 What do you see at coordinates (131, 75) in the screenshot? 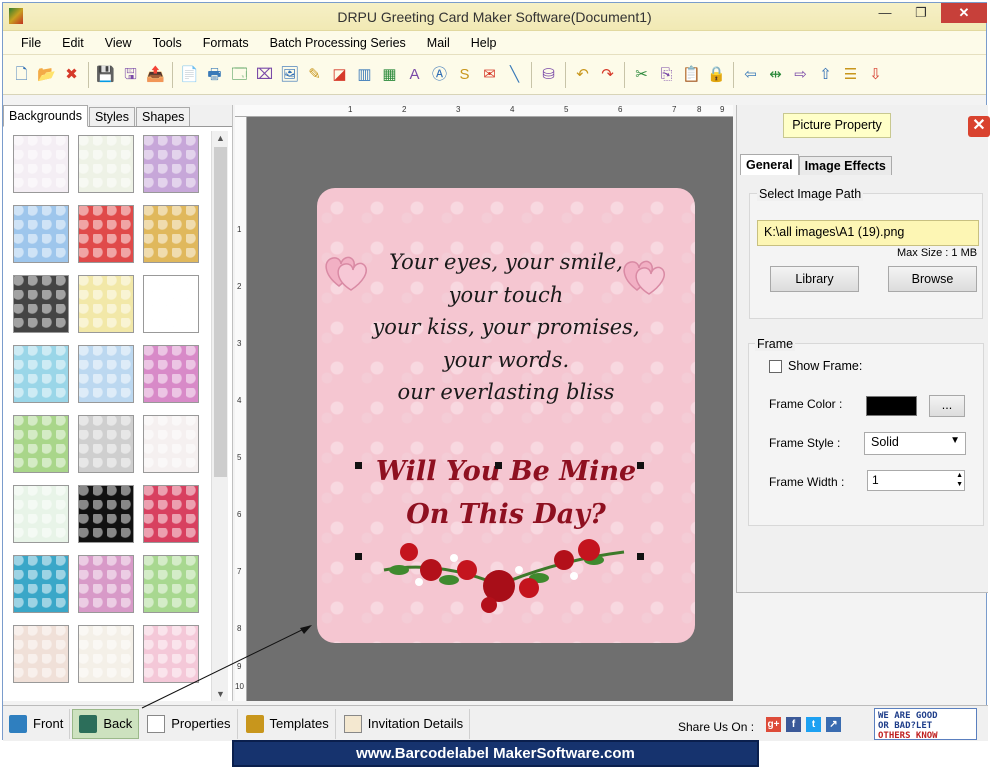
I see `save-as-icon: 🖫` at bounding box center [131, 75].